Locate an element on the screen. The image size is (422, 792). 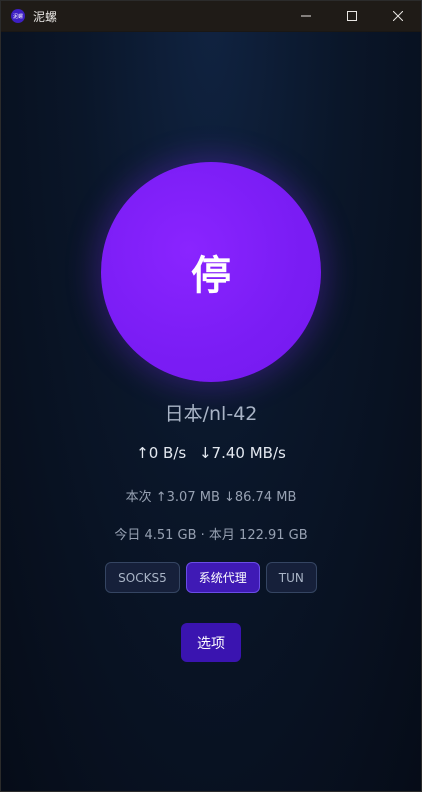
app-logo-icon: 泥螺 is located at coordinates (18, 16).